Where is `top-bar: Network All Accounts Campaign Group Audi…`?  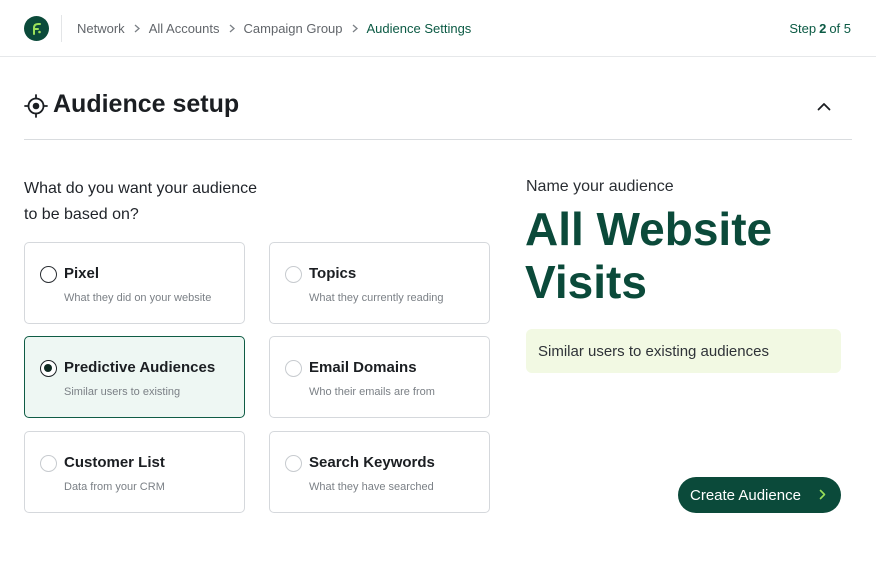 top-bar: Network All Accounts Campaign Group Audi… is located at coordinates (438, 28).